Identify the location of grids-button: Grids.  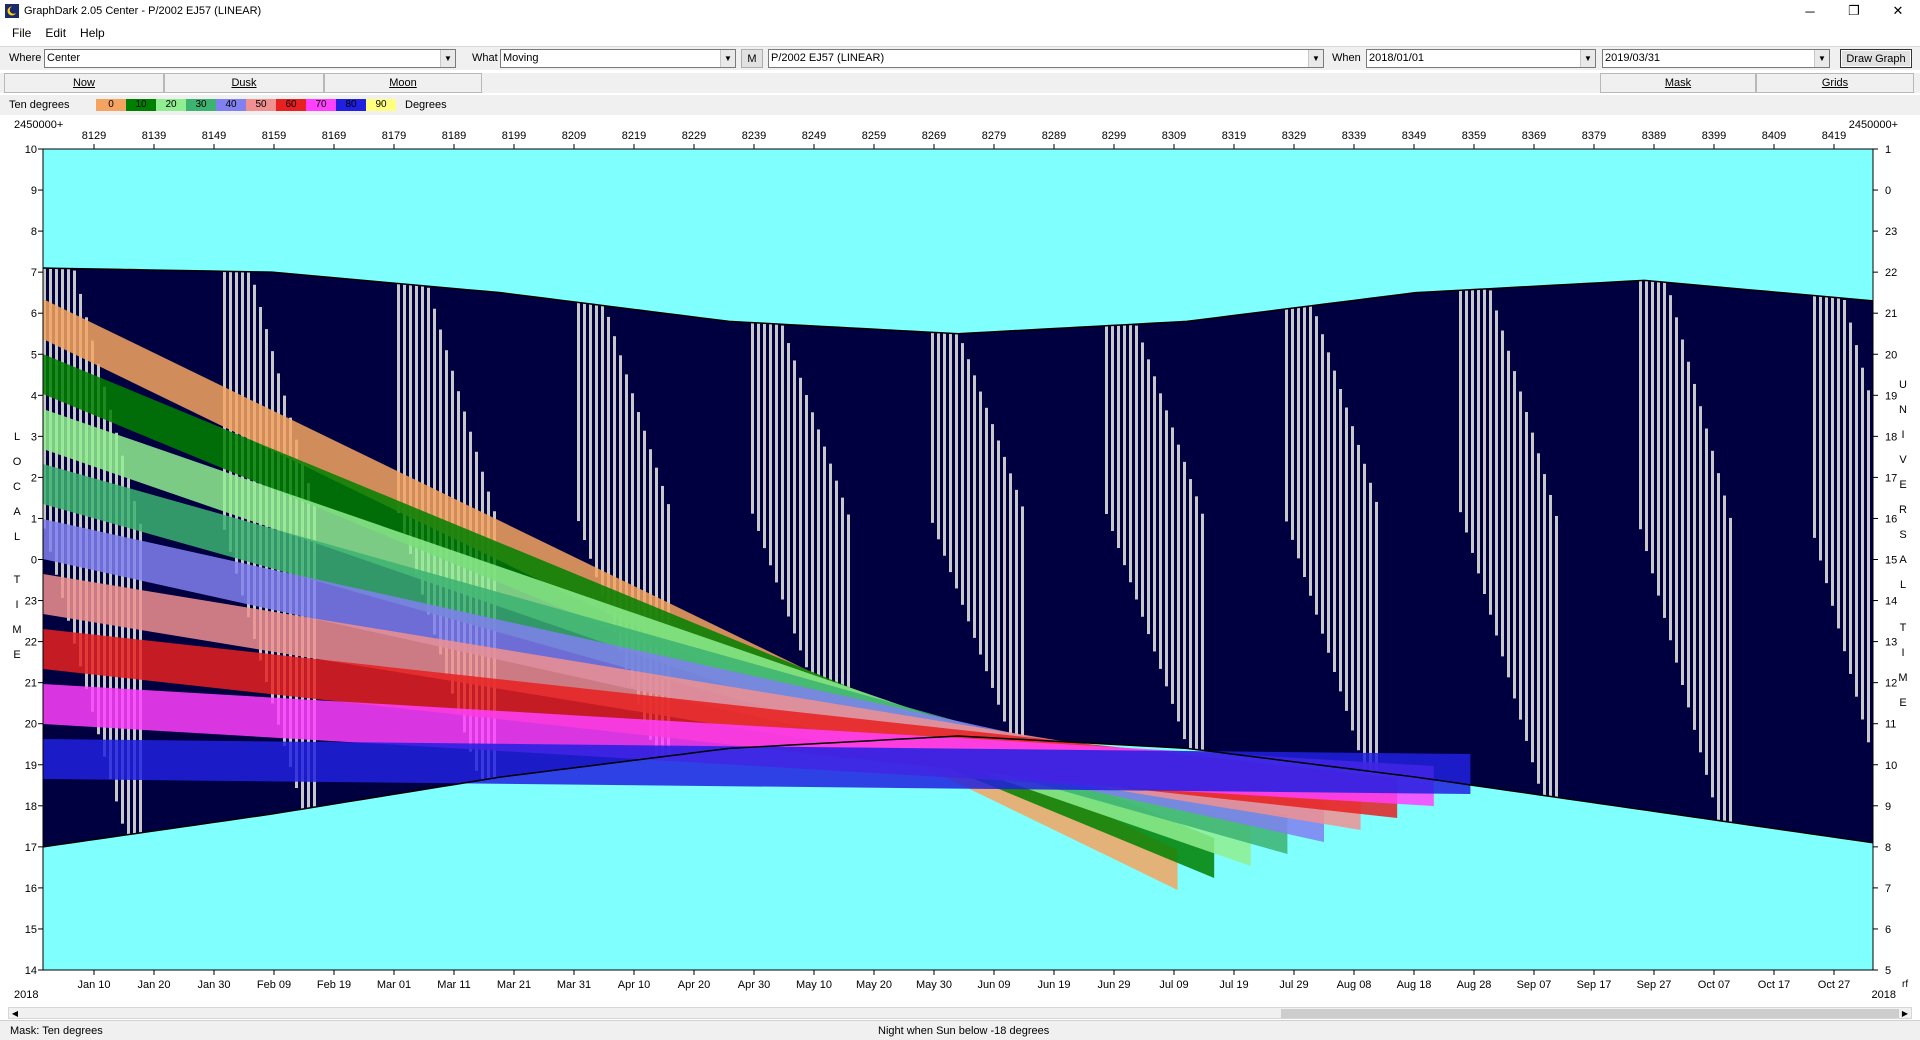
(1835, 83).